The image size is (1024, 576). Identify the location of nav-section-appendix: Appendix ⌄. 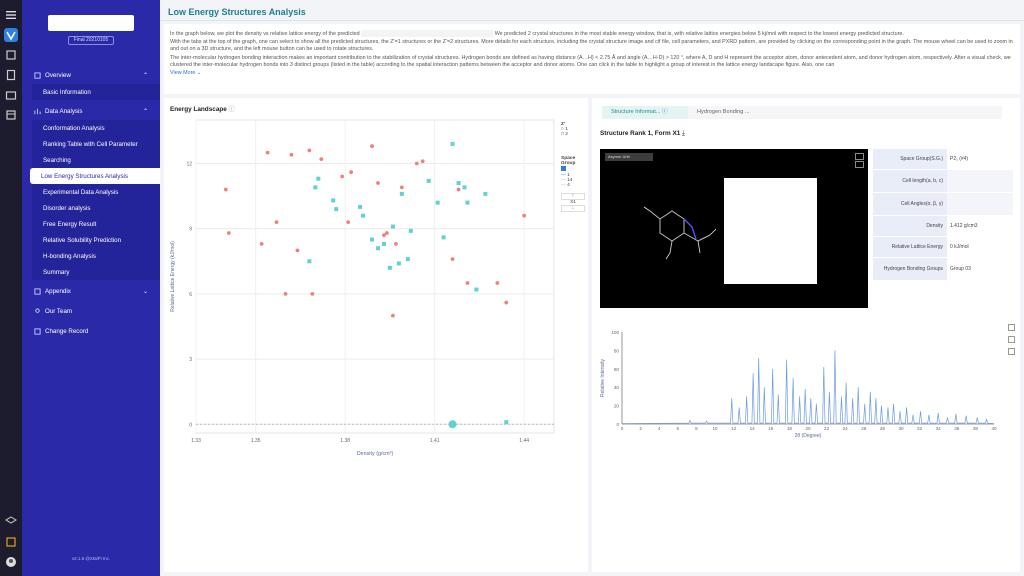
(91, 291).